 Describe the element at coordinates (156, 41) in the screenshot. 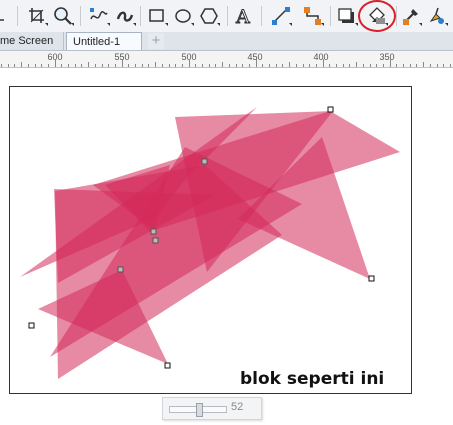

I see `add-tab-button: +` at that location.